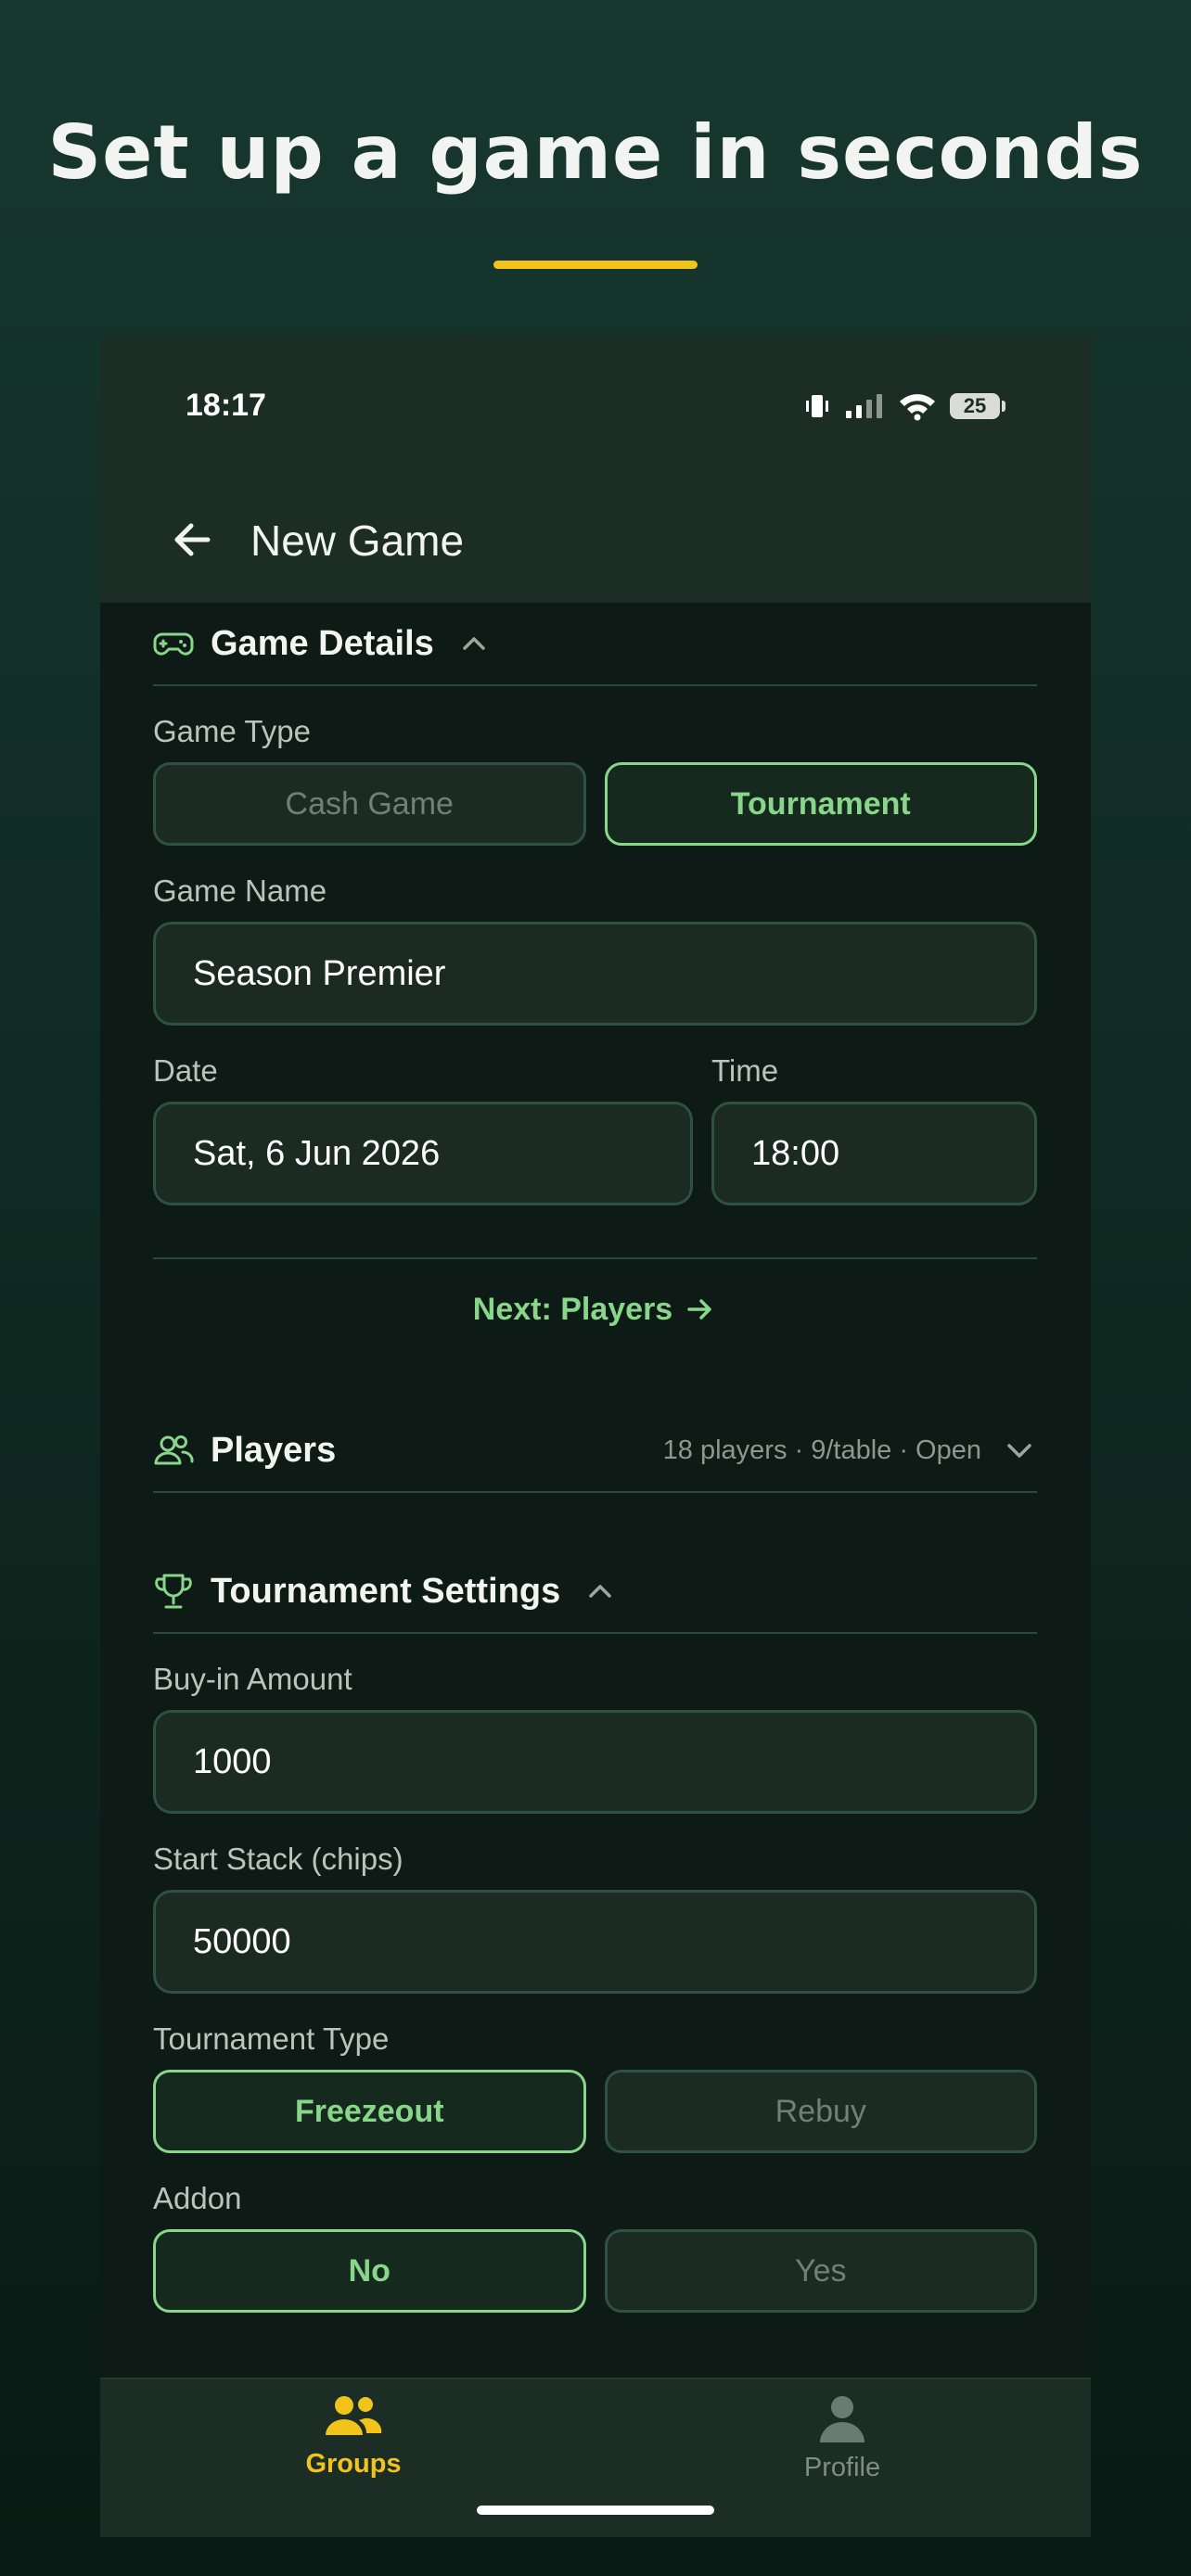  Describe the element at coordinates (918, 408) in the screenshot. I see `wifi-icon` at that location.